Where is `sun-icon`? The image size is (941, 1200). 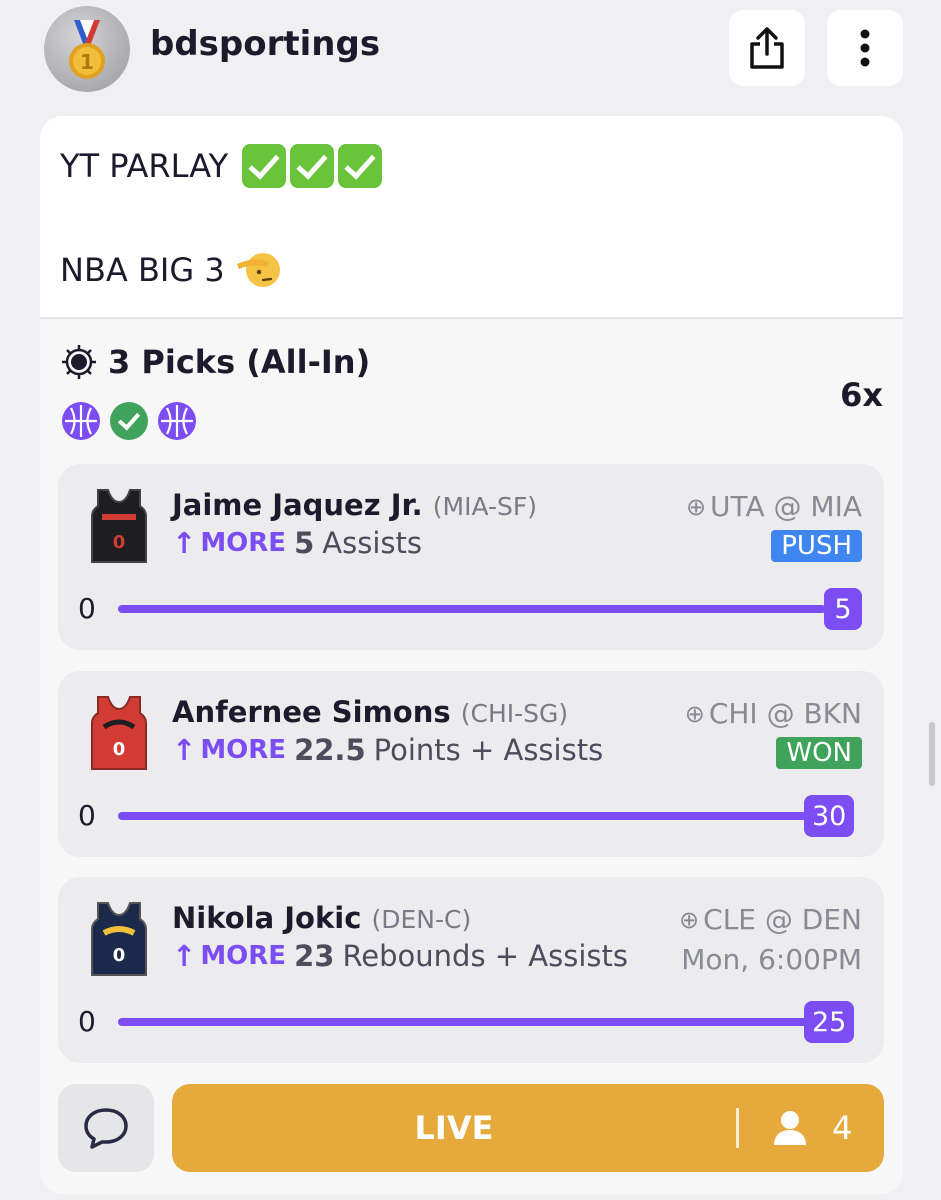 sun-icon is located at coordinates (79, 362).